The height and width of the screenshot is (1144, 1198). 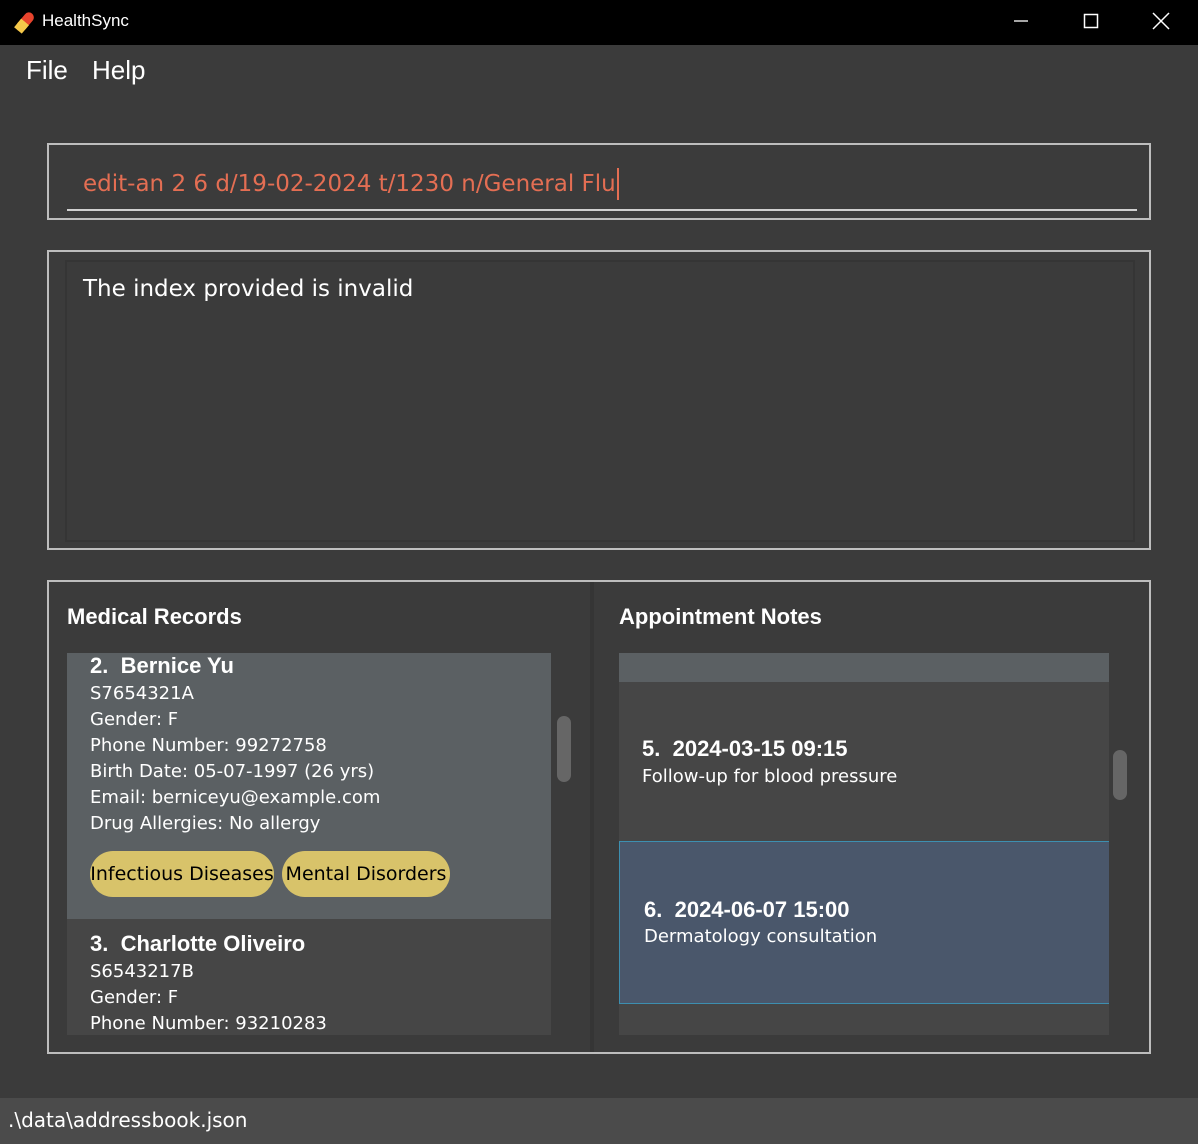 I want to click on close-icon, so click(x=1161, y=22).